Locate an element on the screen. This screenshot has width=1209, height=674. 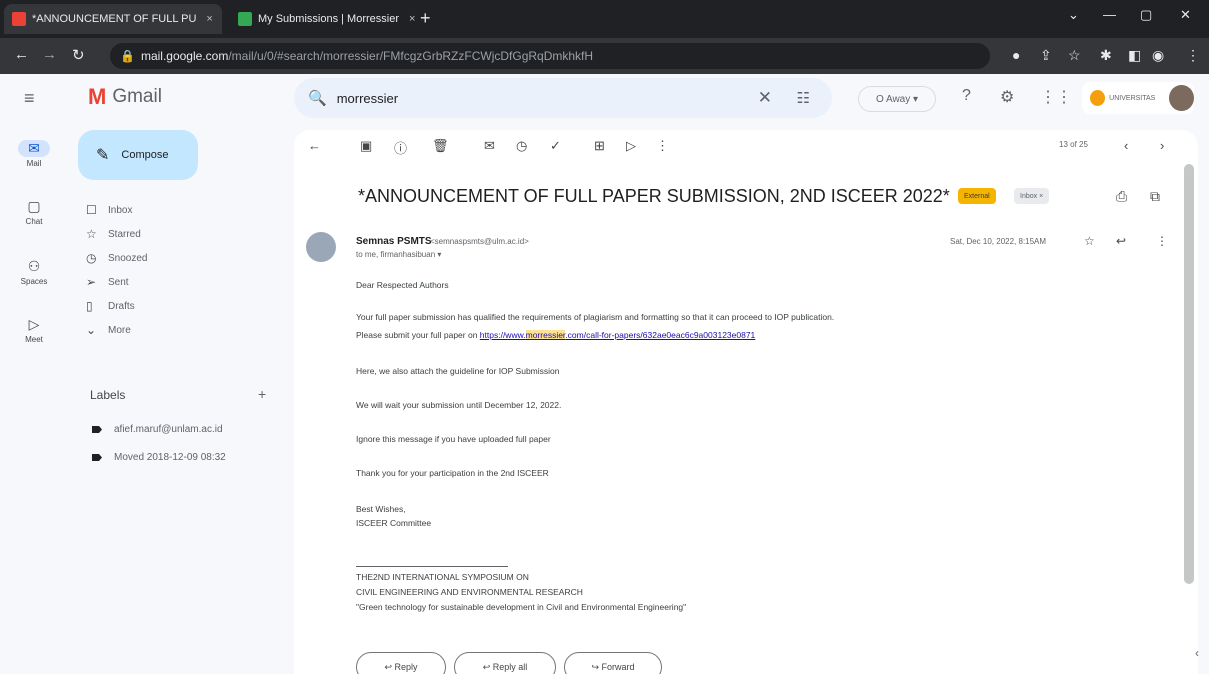
gmail-logo: M Gmail is located at coordinates (125, 97).